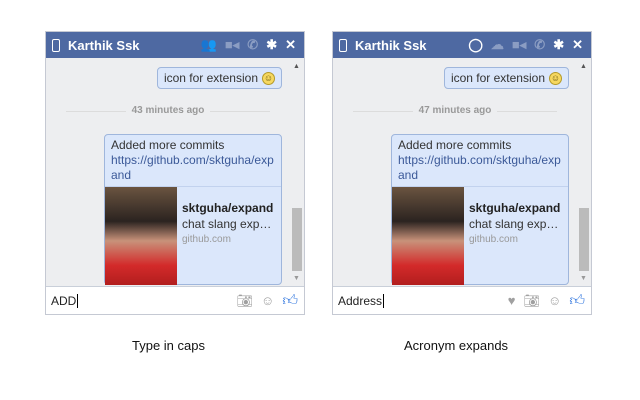 Image resolution: width=640 pixels, height=400 pixels. Describe the element at coordinates (462, 300) in the screenshot. I see `message-input: Address ♥ 📷︎ ☺ 👍︎` at that location.